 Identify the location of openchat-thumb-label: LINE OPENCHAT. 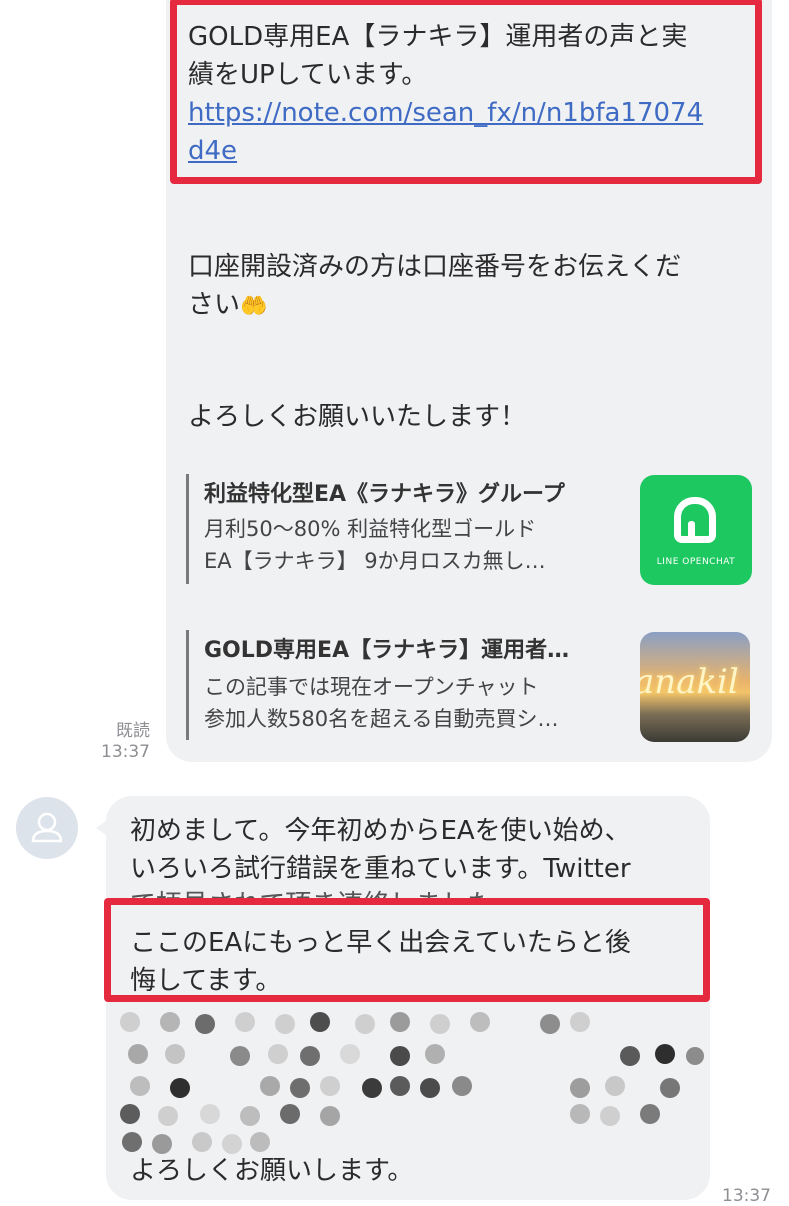
(696, 562).